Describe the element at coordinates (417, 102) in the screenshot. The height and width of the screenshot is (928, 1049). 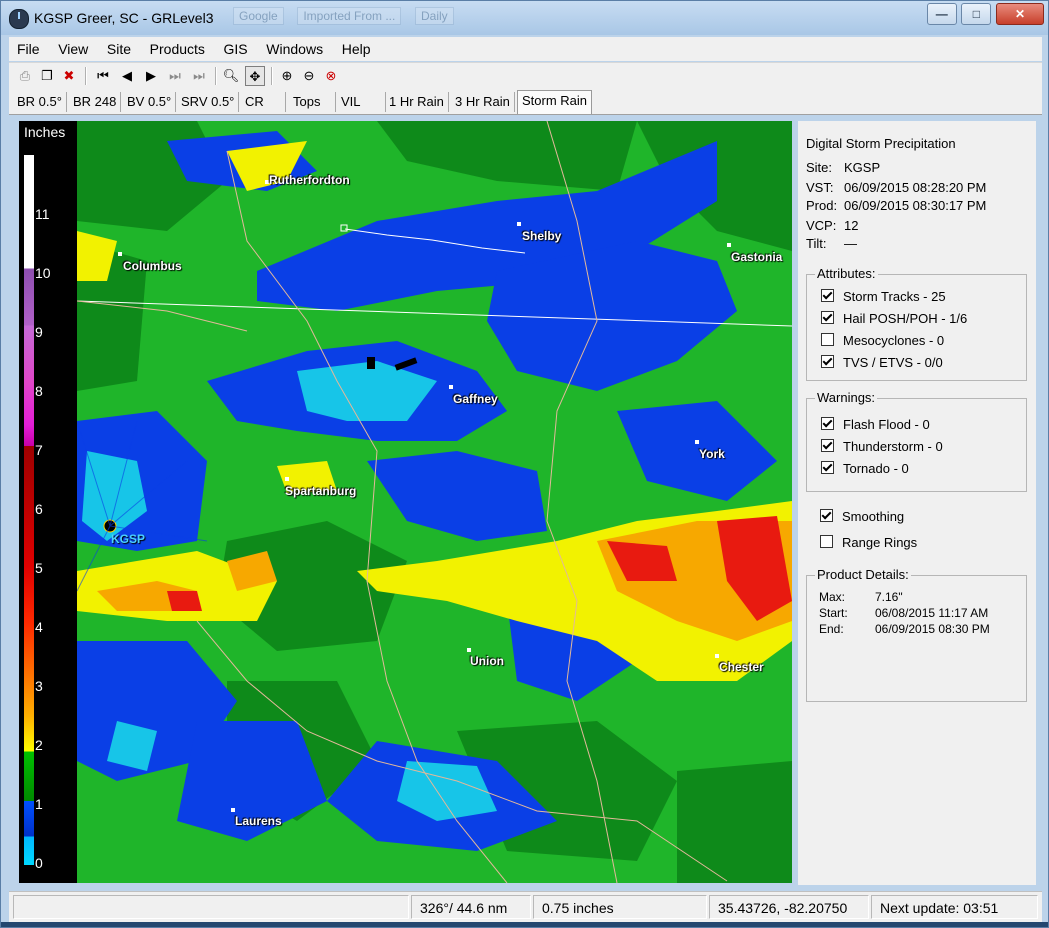
I see `tab-1hr-rain: 1 Hr Rain` at that location.